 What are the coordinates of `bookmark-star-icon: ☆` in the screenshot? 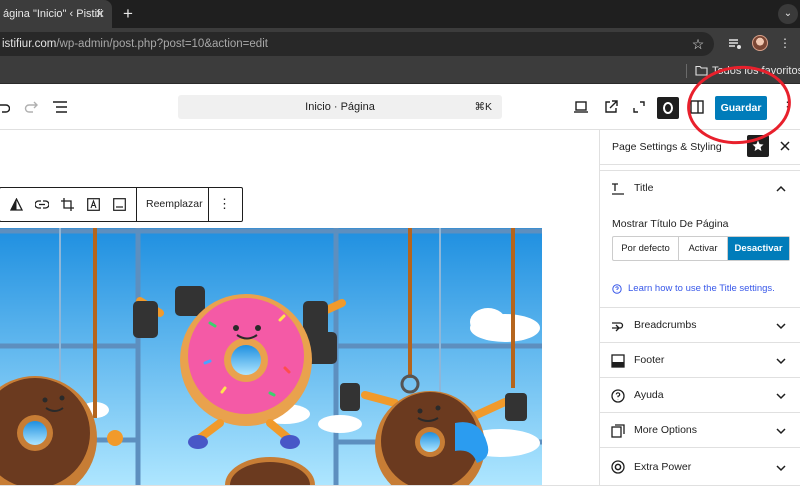 It's located at (698, 44).